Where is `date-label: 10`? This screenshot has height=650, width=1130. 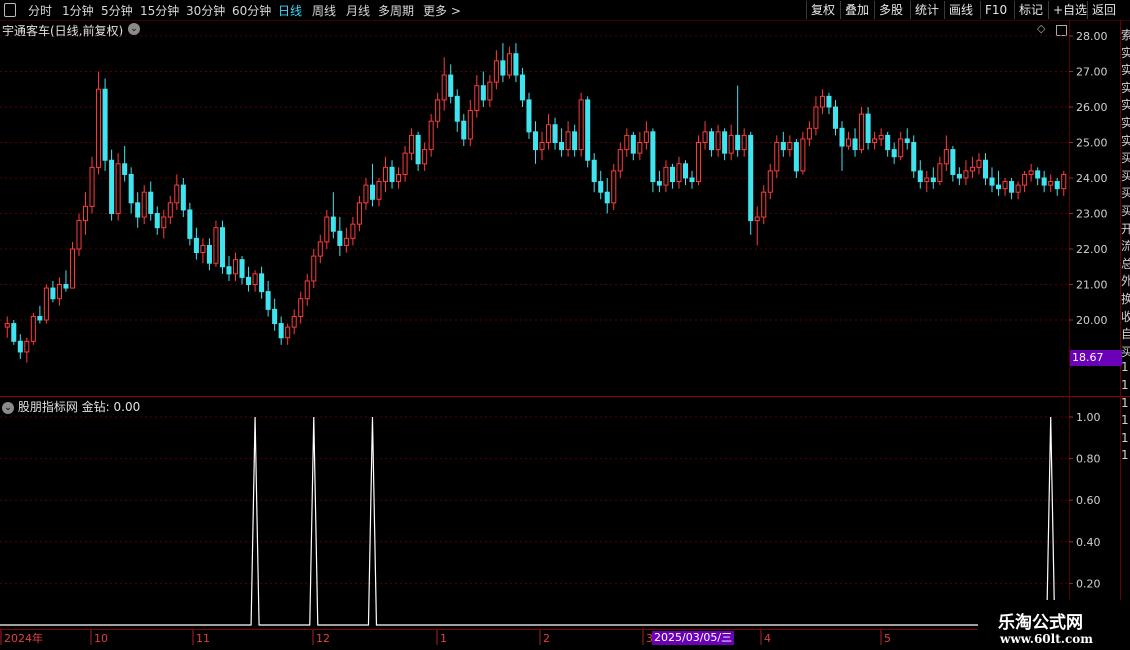
date-label: 10 is located at coordinates (101, 638).